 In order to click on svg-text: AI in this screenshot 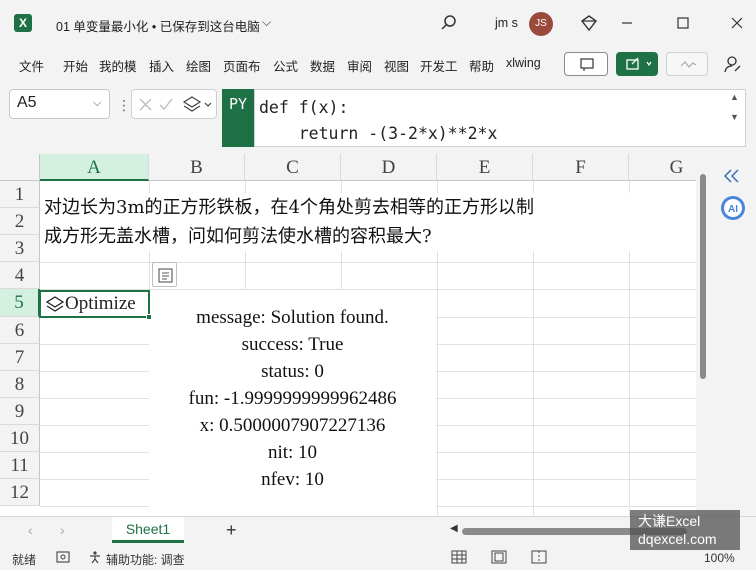, I will do `click(733, 209)`.